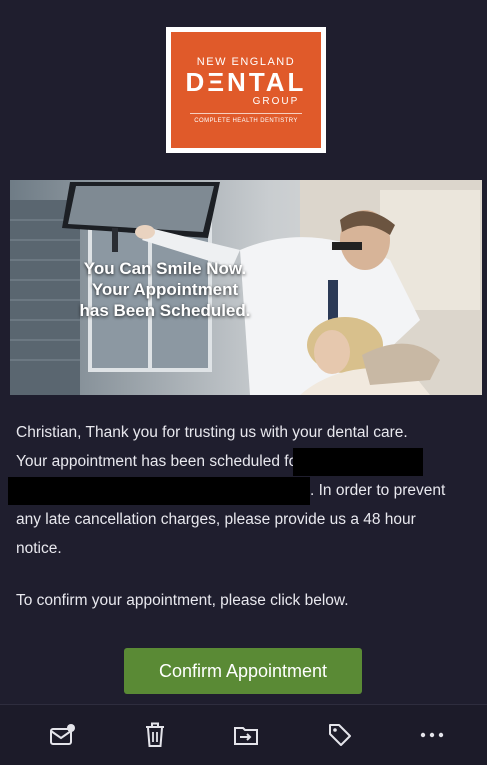  What do you see at coordinates (165, 268) in the screenshot?
I see `hero-line-1: You Can Smile Now.` at bounding box center [165, 268].